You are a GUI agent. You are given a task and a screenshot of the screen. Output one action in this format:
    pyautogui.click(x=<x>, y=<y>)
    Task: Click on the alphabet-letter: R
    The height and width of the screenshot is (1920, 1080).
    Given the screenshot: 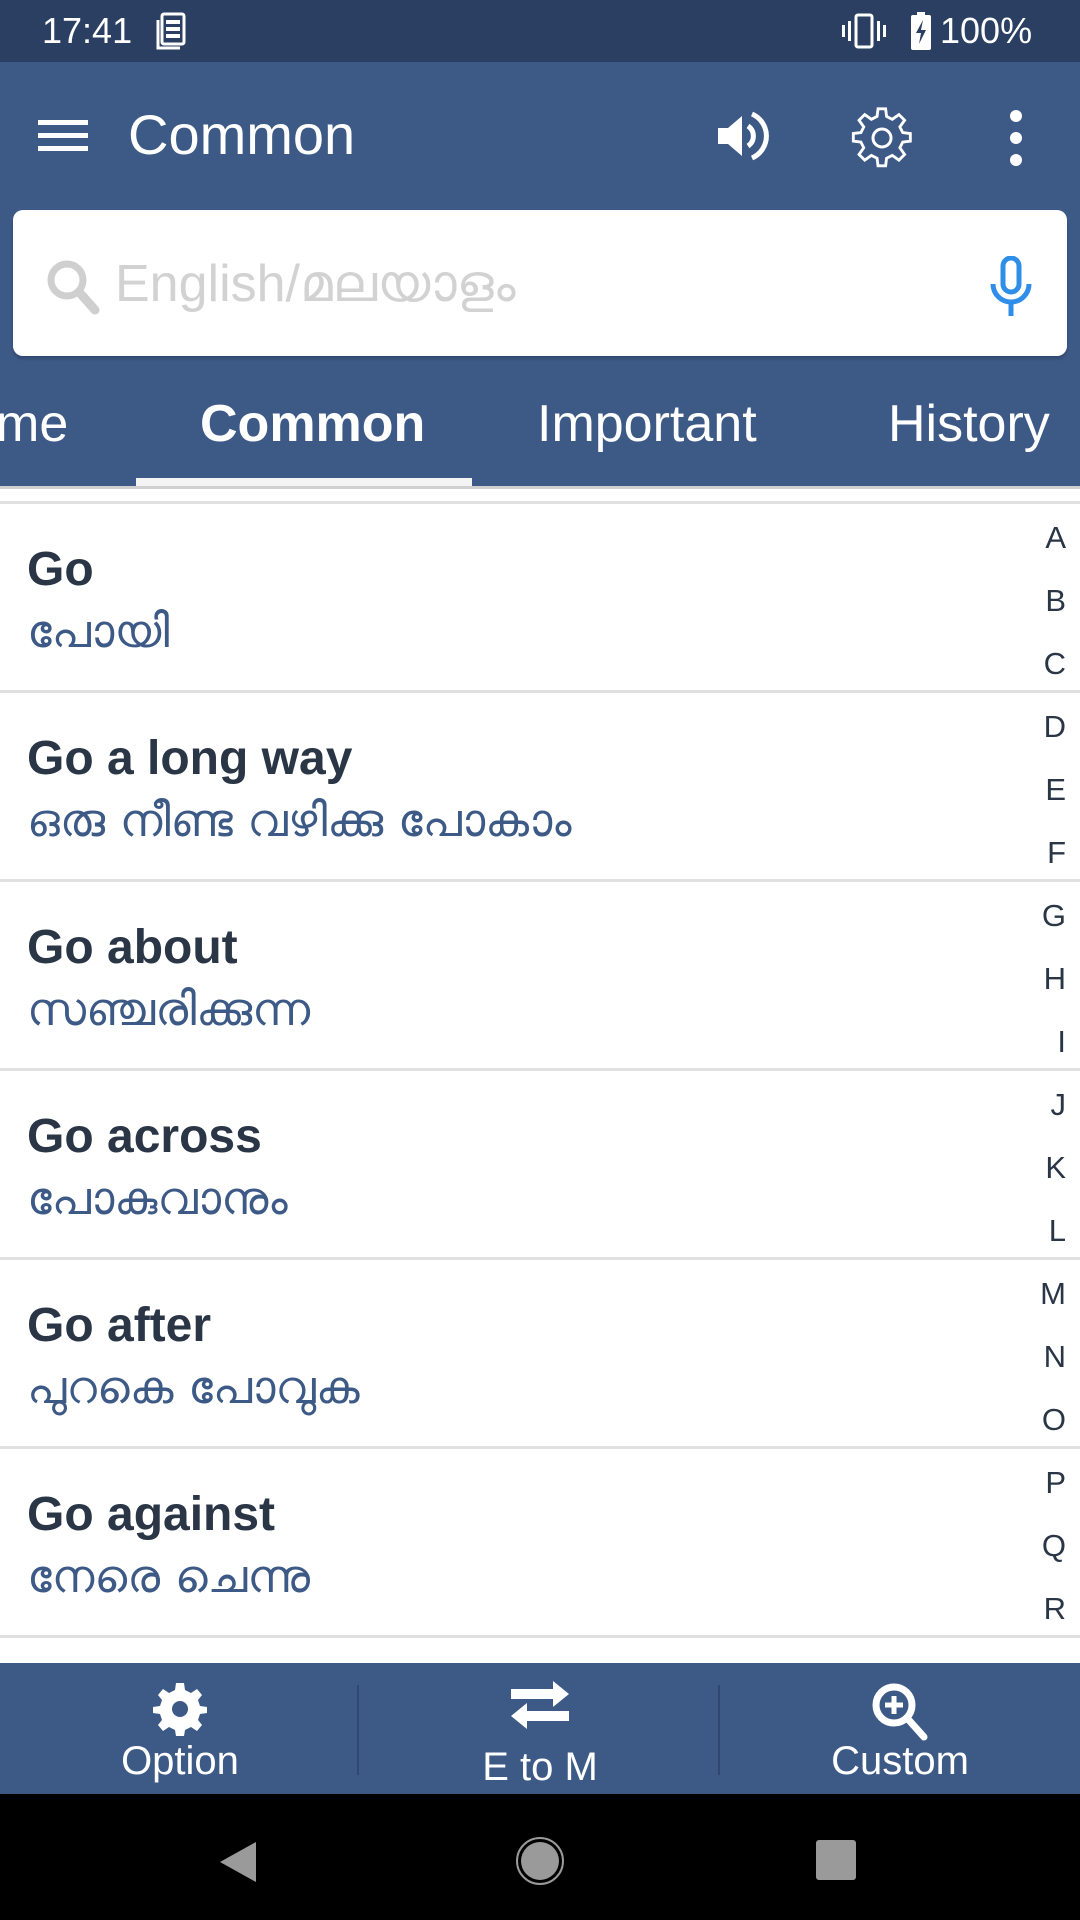 What is the action you would take?
    pyautogui.click(x=1055, y=1609)
    